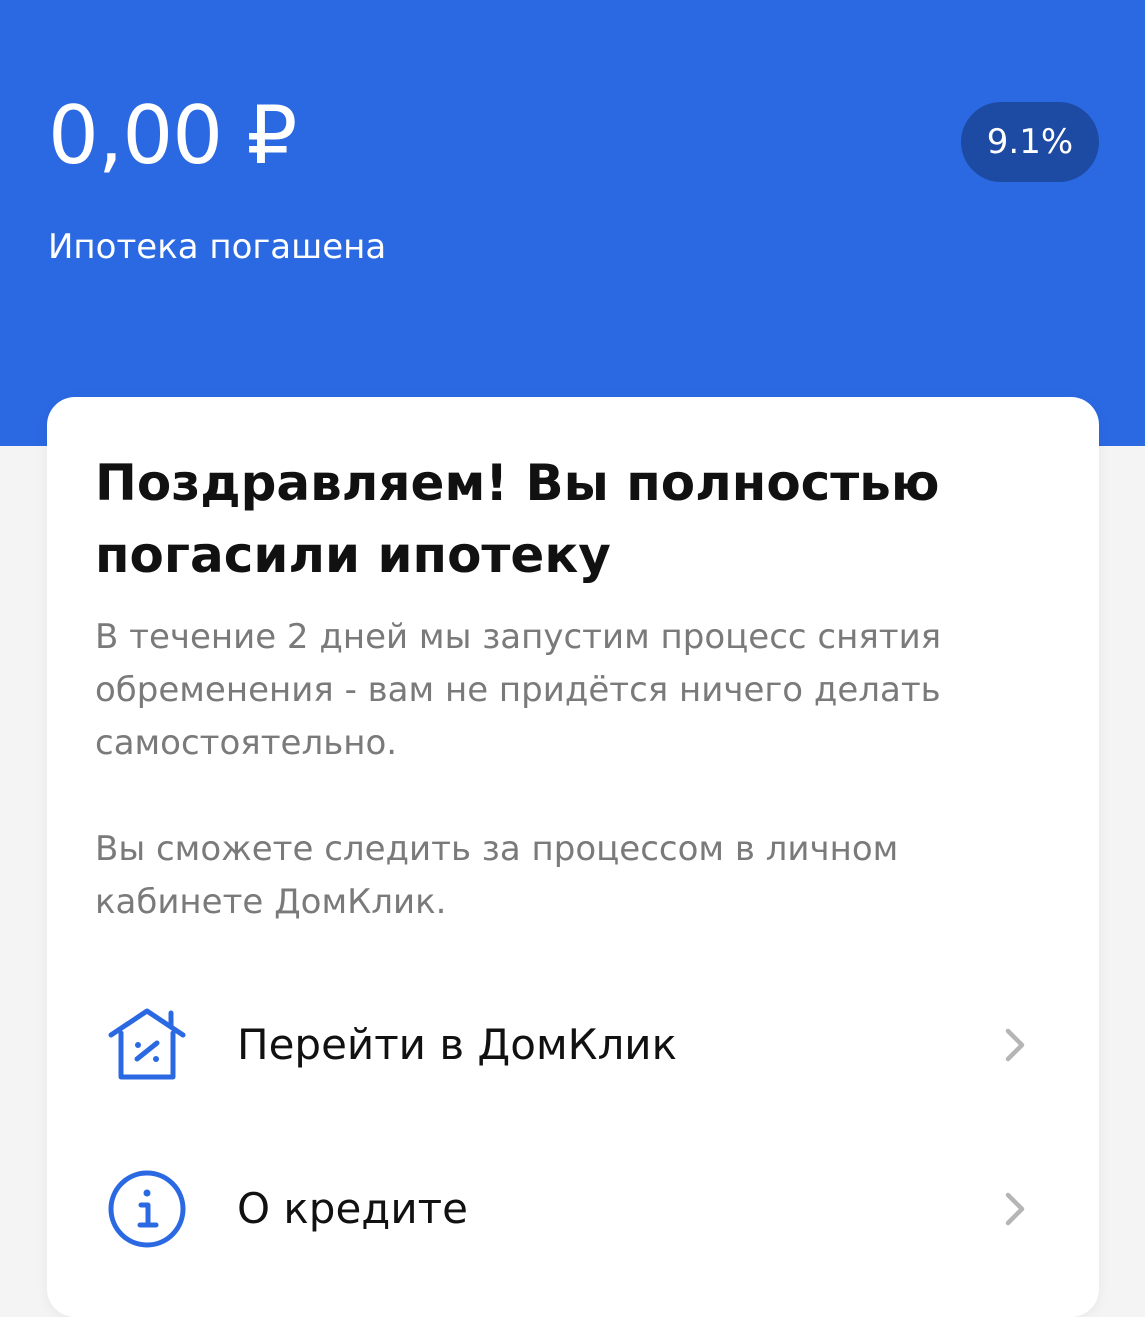 The width and height of the screenshot is (1145, 1317). What do you see at coordinates (1030, 142) in the screenshot?
I see `interest-rate-badge: 9.1%` at bounding box center [1030, 142].